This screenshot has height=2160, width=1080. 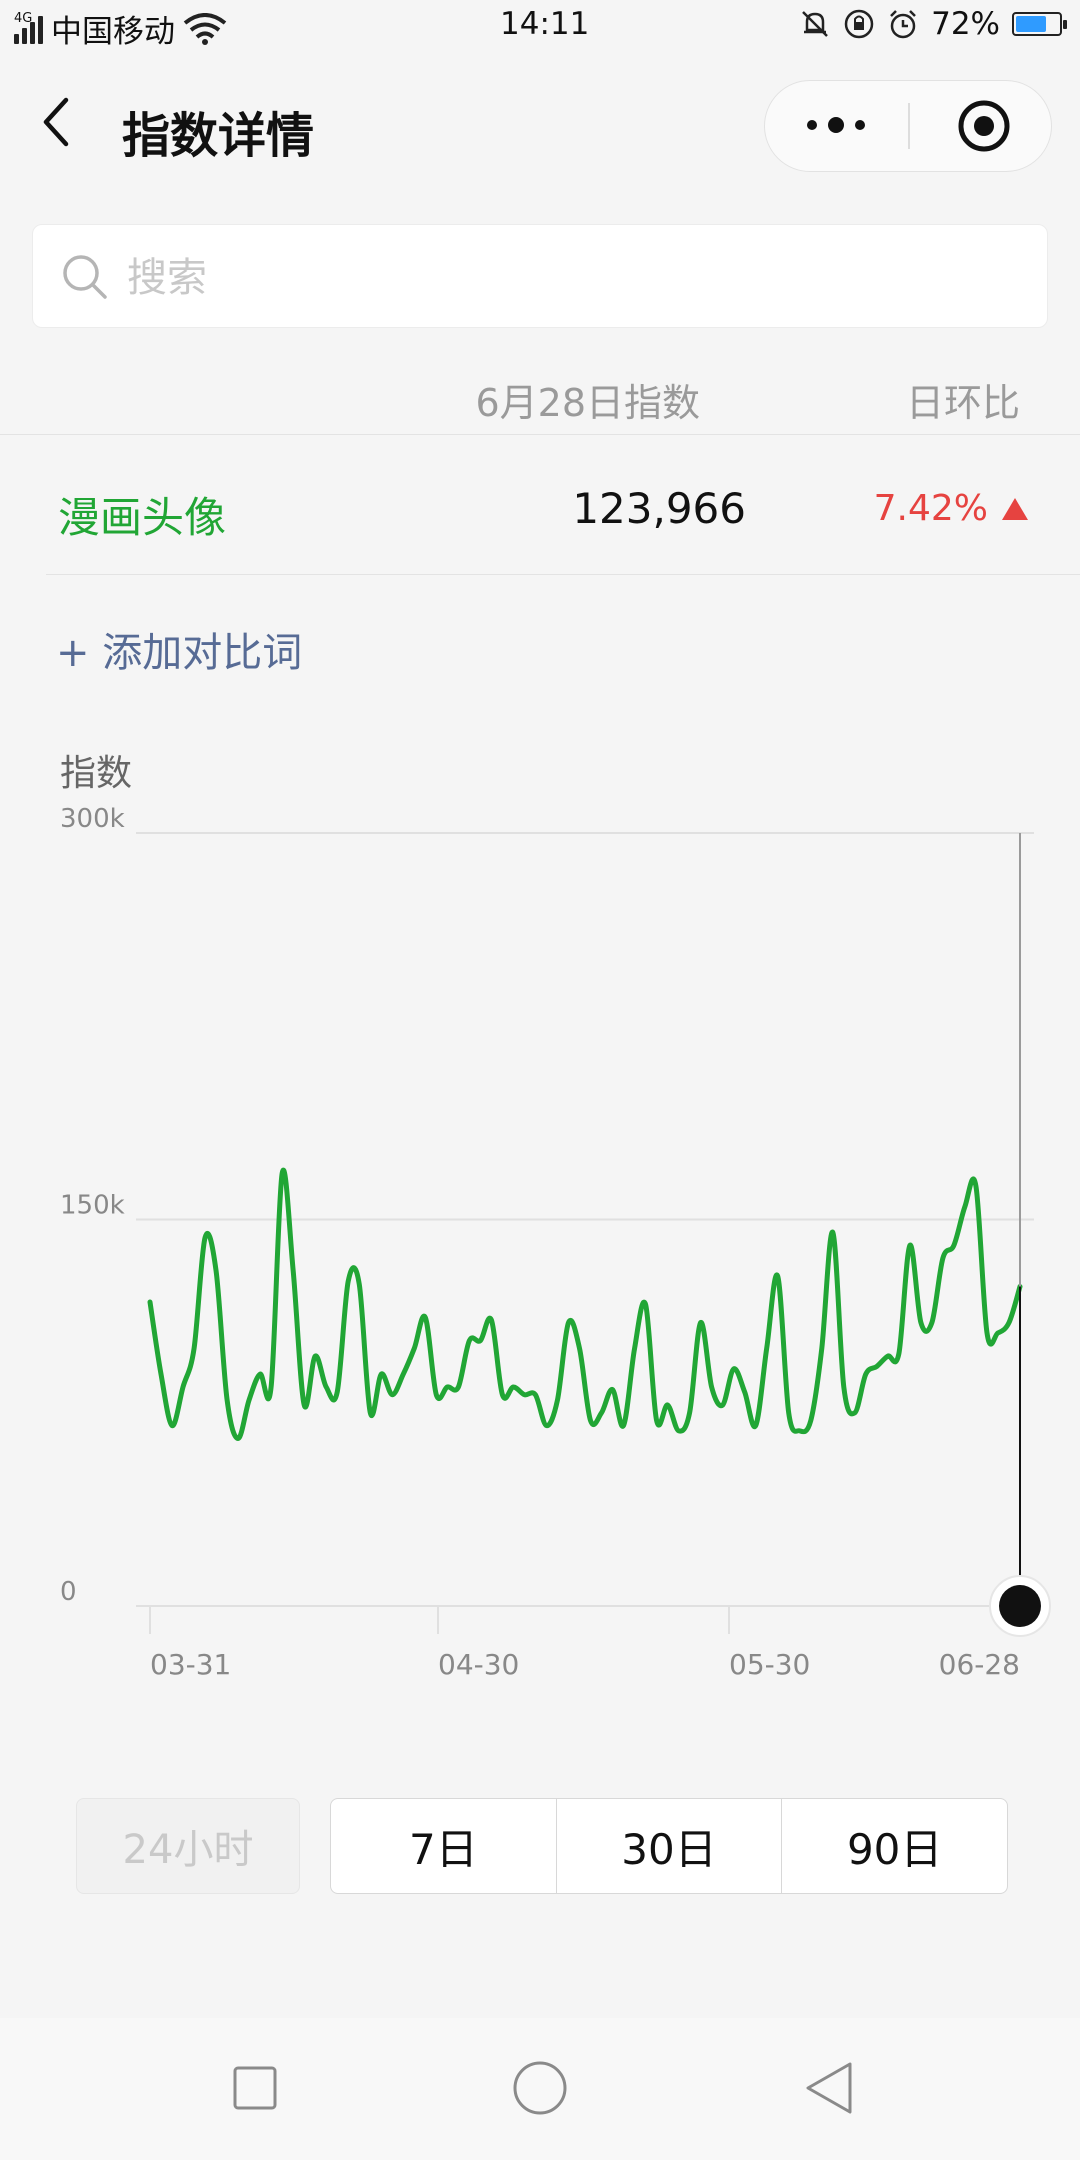 I want to click on index-table-header: 6月28日指数 日环比, so click(x=540, y=398).